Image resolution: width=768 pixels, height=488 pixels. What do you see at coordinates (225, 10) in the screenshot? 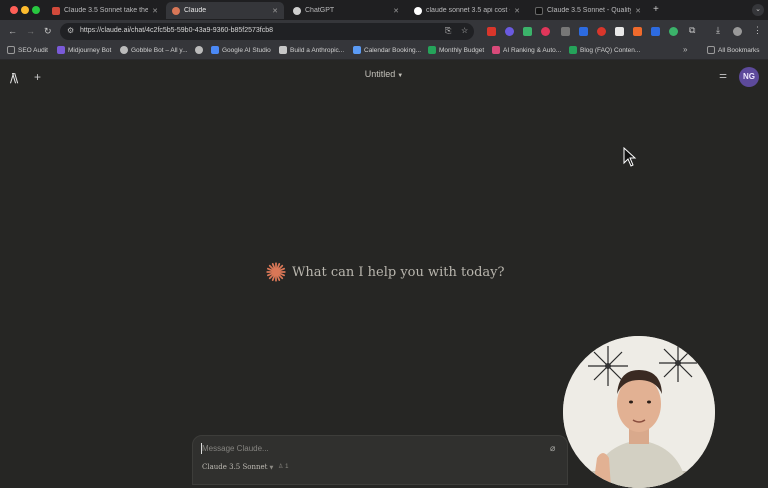
I see `browser-tab-active: Claude ✕` at bounding box center [225, 10].